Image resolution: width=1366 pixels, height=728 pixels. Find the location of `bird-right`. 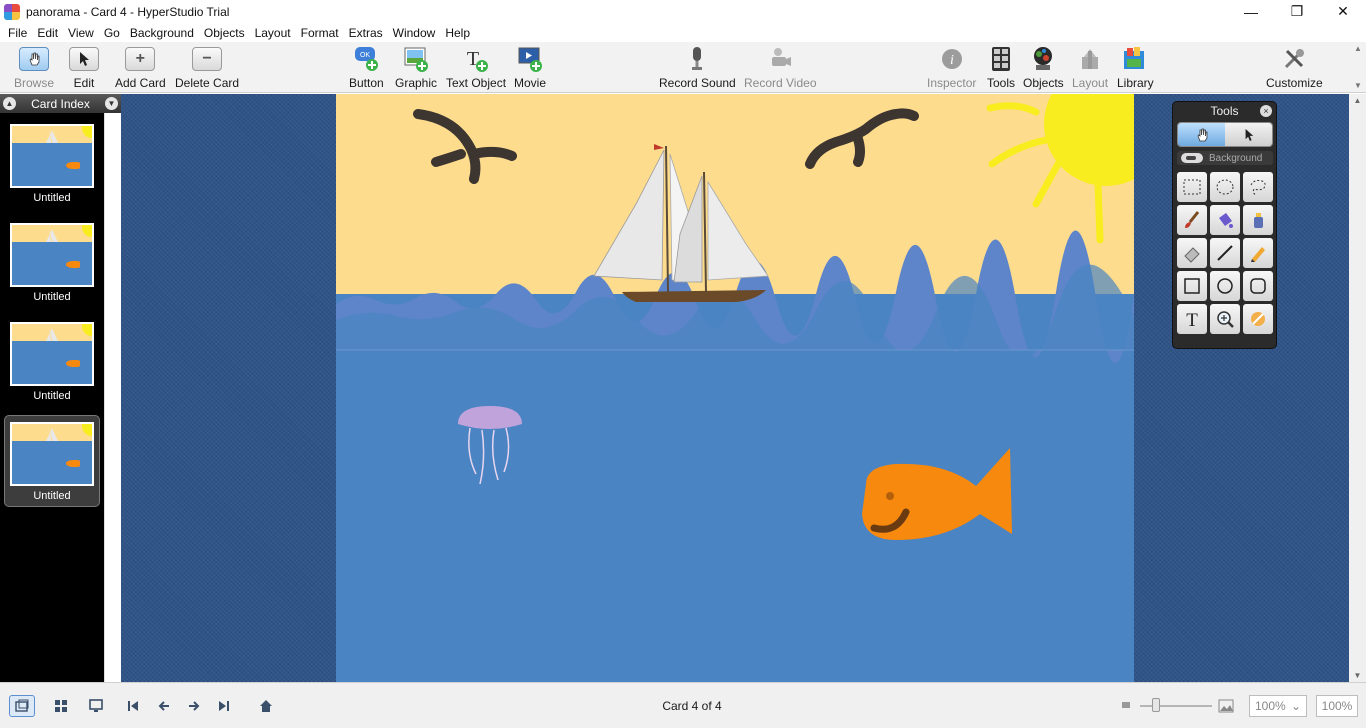

bird-right is located at coordinates (862, 138).